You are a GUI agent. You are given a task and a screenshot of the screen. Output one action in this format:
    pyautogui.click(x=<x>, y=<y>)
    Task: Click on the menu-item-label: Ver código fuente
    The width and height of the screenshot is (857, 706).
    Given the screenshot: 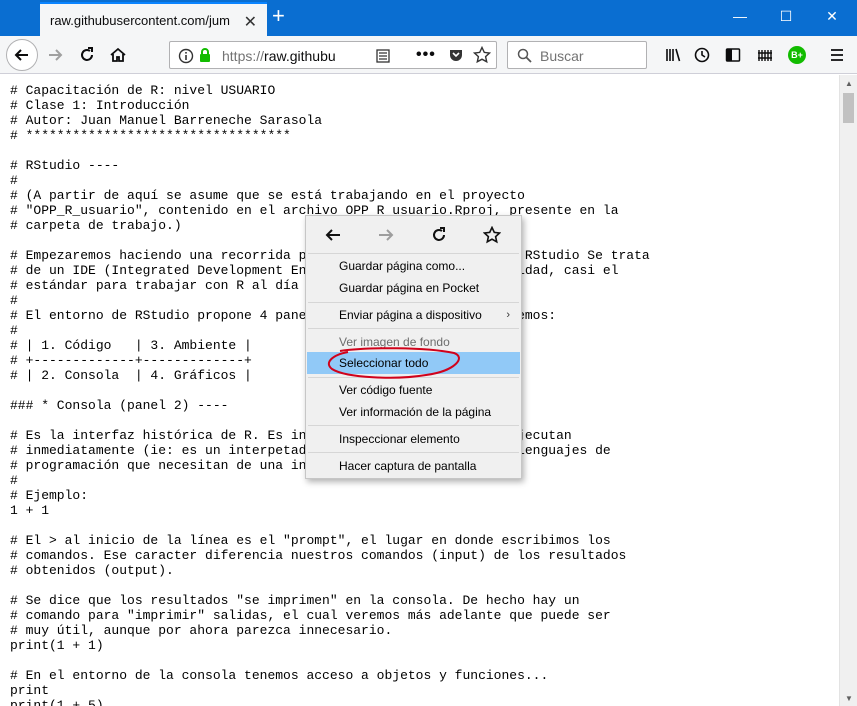 What is the action you would take?
    pyautogui.click(x=386, y=390)
    